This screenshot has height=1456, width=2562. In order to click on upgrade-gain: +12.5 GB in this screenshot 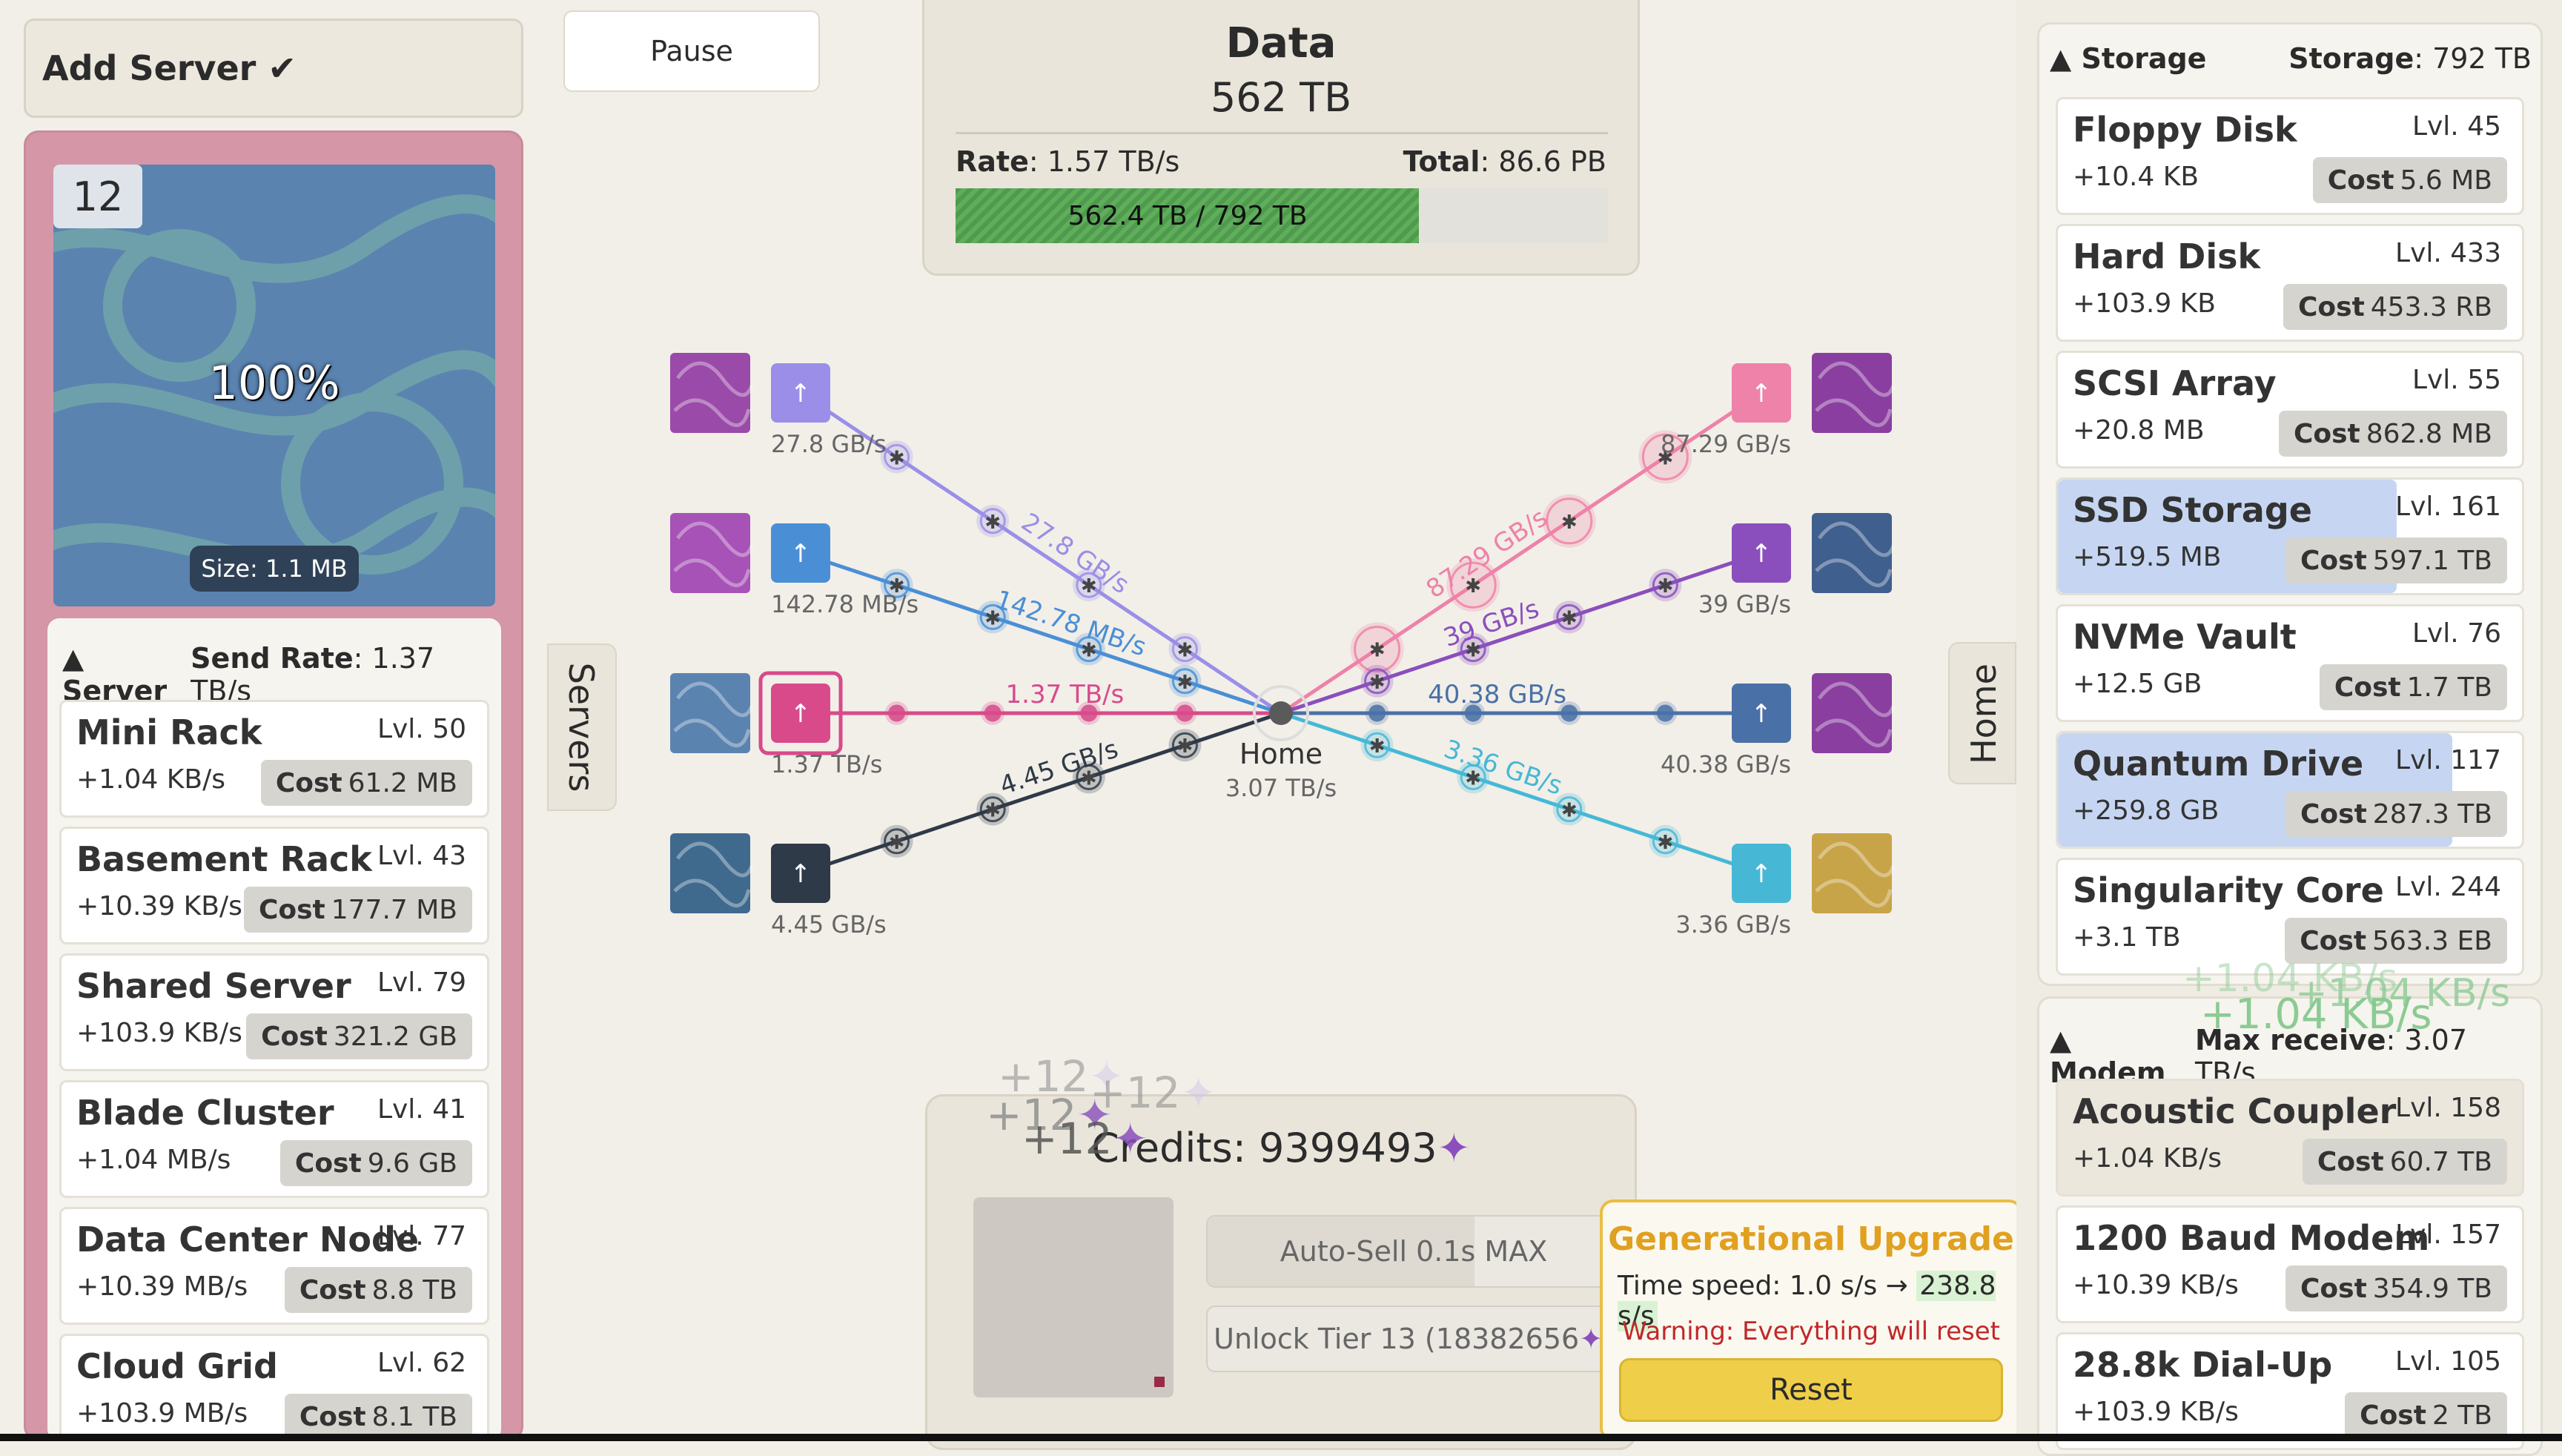, I will do `click(2137, 684)`.